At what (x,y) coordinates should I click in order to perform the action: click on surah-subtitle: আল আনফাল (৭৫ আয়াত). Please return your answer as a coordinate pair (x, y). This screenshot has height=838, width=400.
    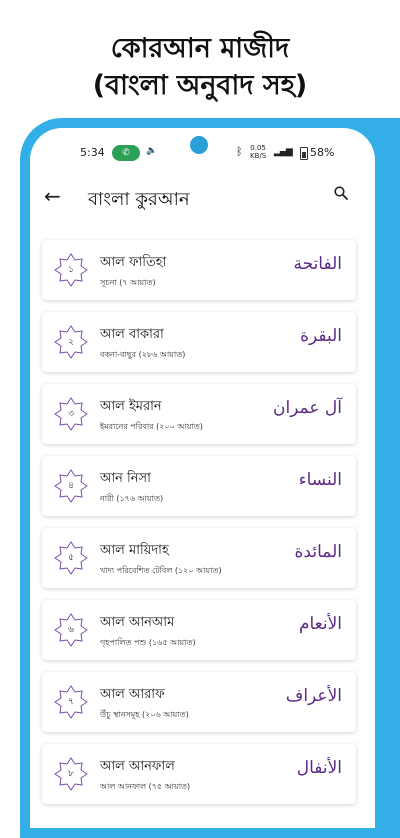
    Looking at the image, I should click on (145, 786).